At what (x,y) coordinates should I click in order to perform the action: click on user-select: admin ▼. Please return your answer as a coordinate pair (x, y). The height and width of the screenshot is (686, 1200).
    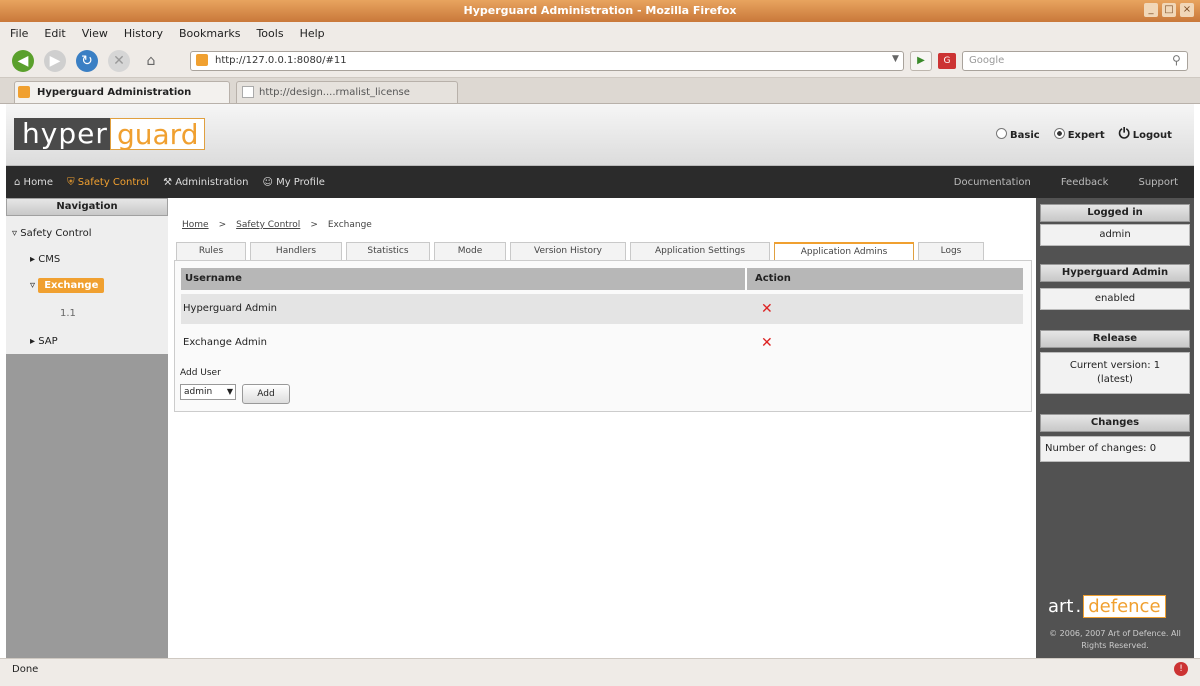
    Looking at the image, I should click on (208, 392).